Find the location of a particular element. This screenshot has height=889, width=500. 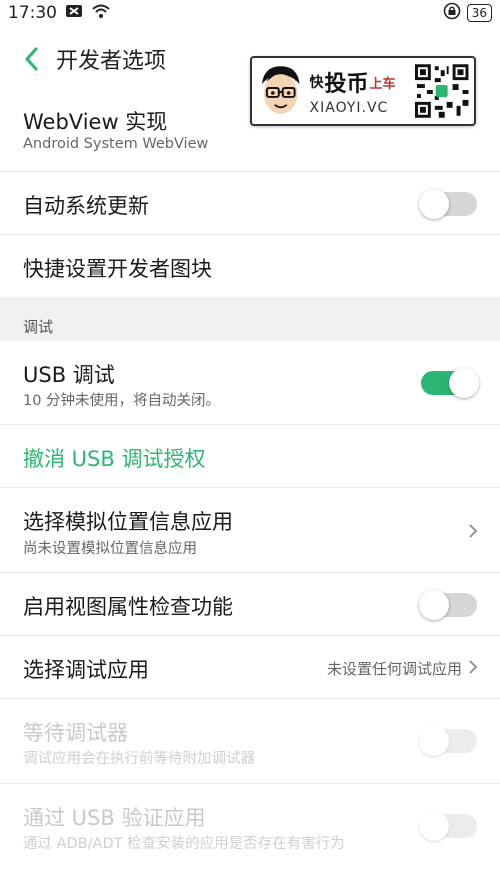

rotation-lock-icon is located at coordinates (452, 13).